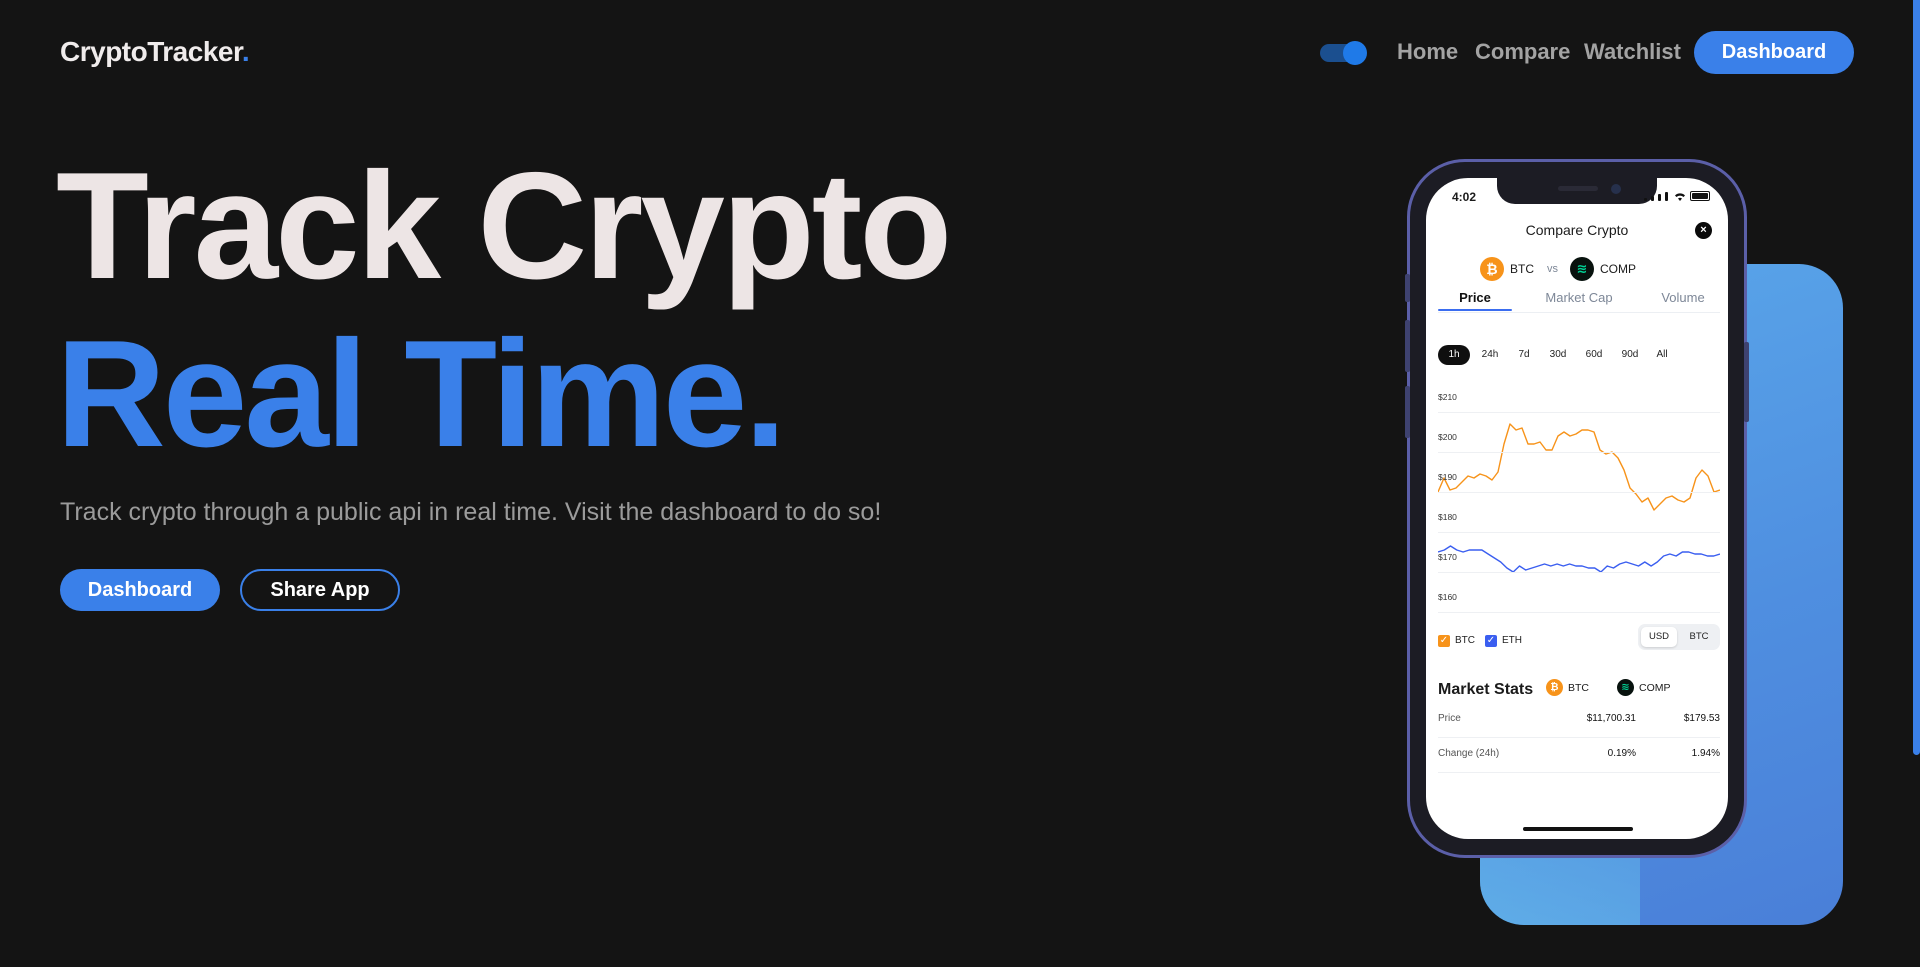 Image resolution: width=1920 pixels, height=968 pixels. Describe the element at coordinates (1579, 297) in the screenshot. I see `tab-market-cap: Market Cap` at that location.